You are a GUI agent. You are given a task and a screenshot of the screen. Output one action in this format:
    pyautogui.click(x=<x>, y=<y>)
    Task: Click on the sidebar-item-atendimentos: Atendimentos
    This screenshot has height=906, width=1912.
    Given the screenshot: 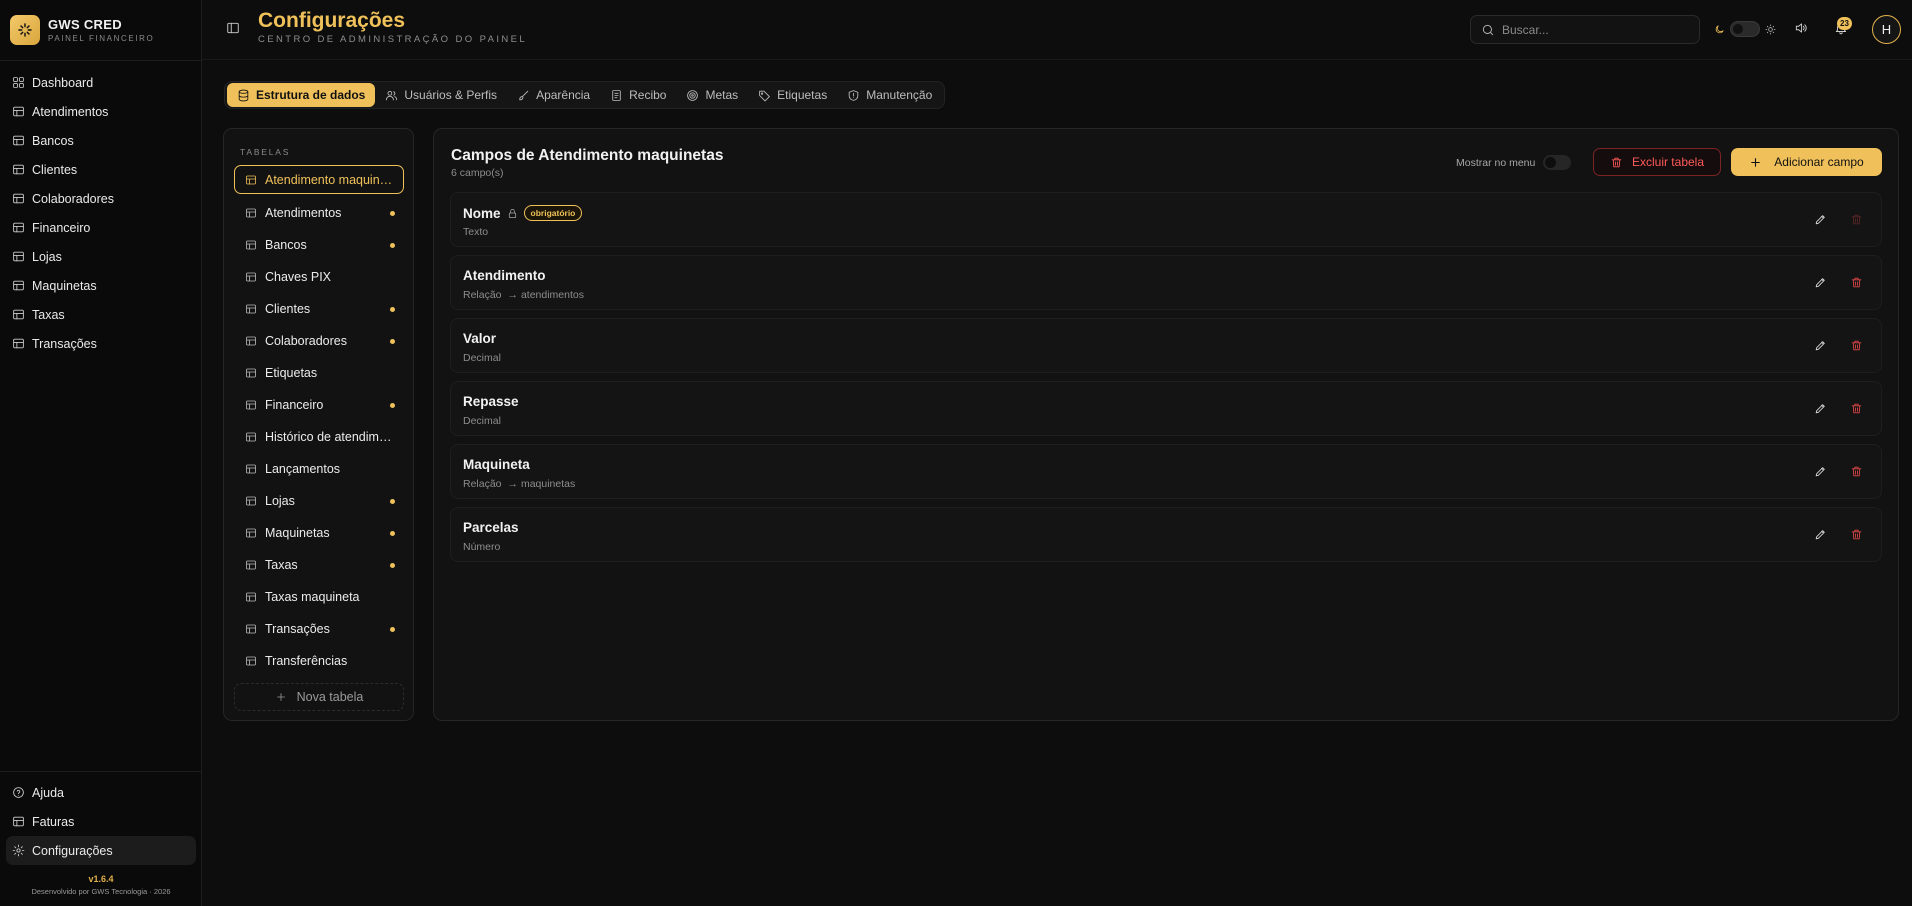 What is the action you would take?
    pyautogui.click(x=101, y=111)
    